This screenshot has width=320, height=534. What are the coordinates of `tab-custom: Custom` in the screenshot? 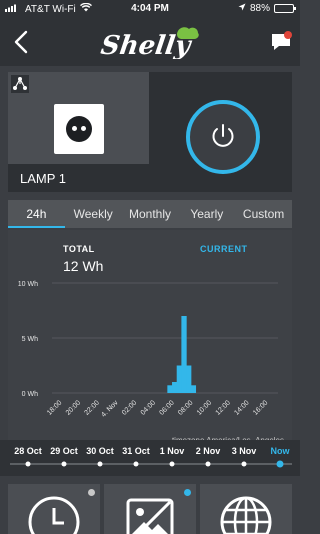 It's located at (263, 214).